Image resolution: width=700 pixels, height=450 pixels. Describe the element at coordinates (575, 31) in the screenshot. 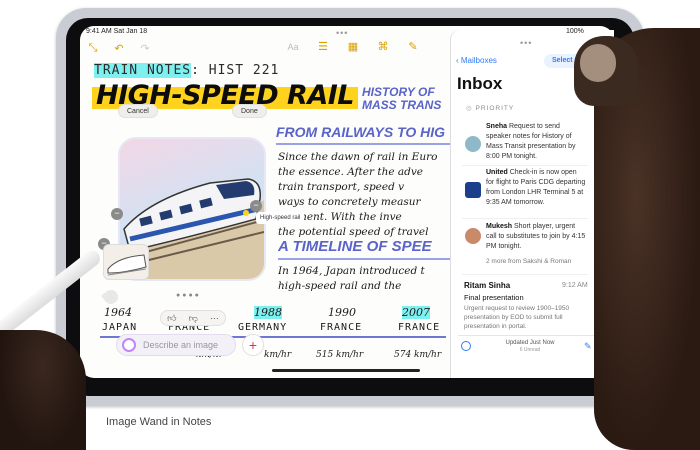

I see `status-indicators: 100%` at that location.